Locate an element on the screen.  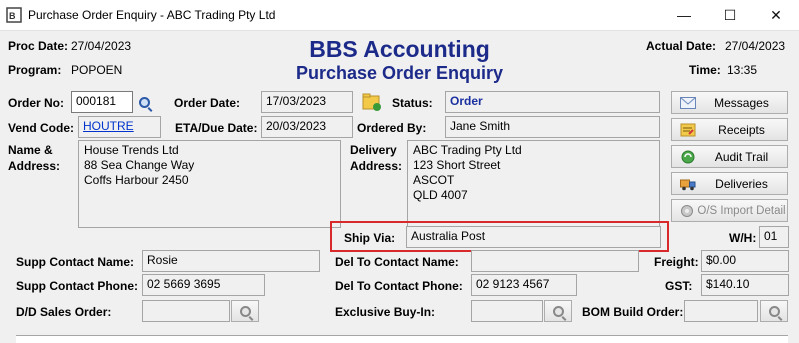
close-button: ✕ is located at coordinates (776, 15).